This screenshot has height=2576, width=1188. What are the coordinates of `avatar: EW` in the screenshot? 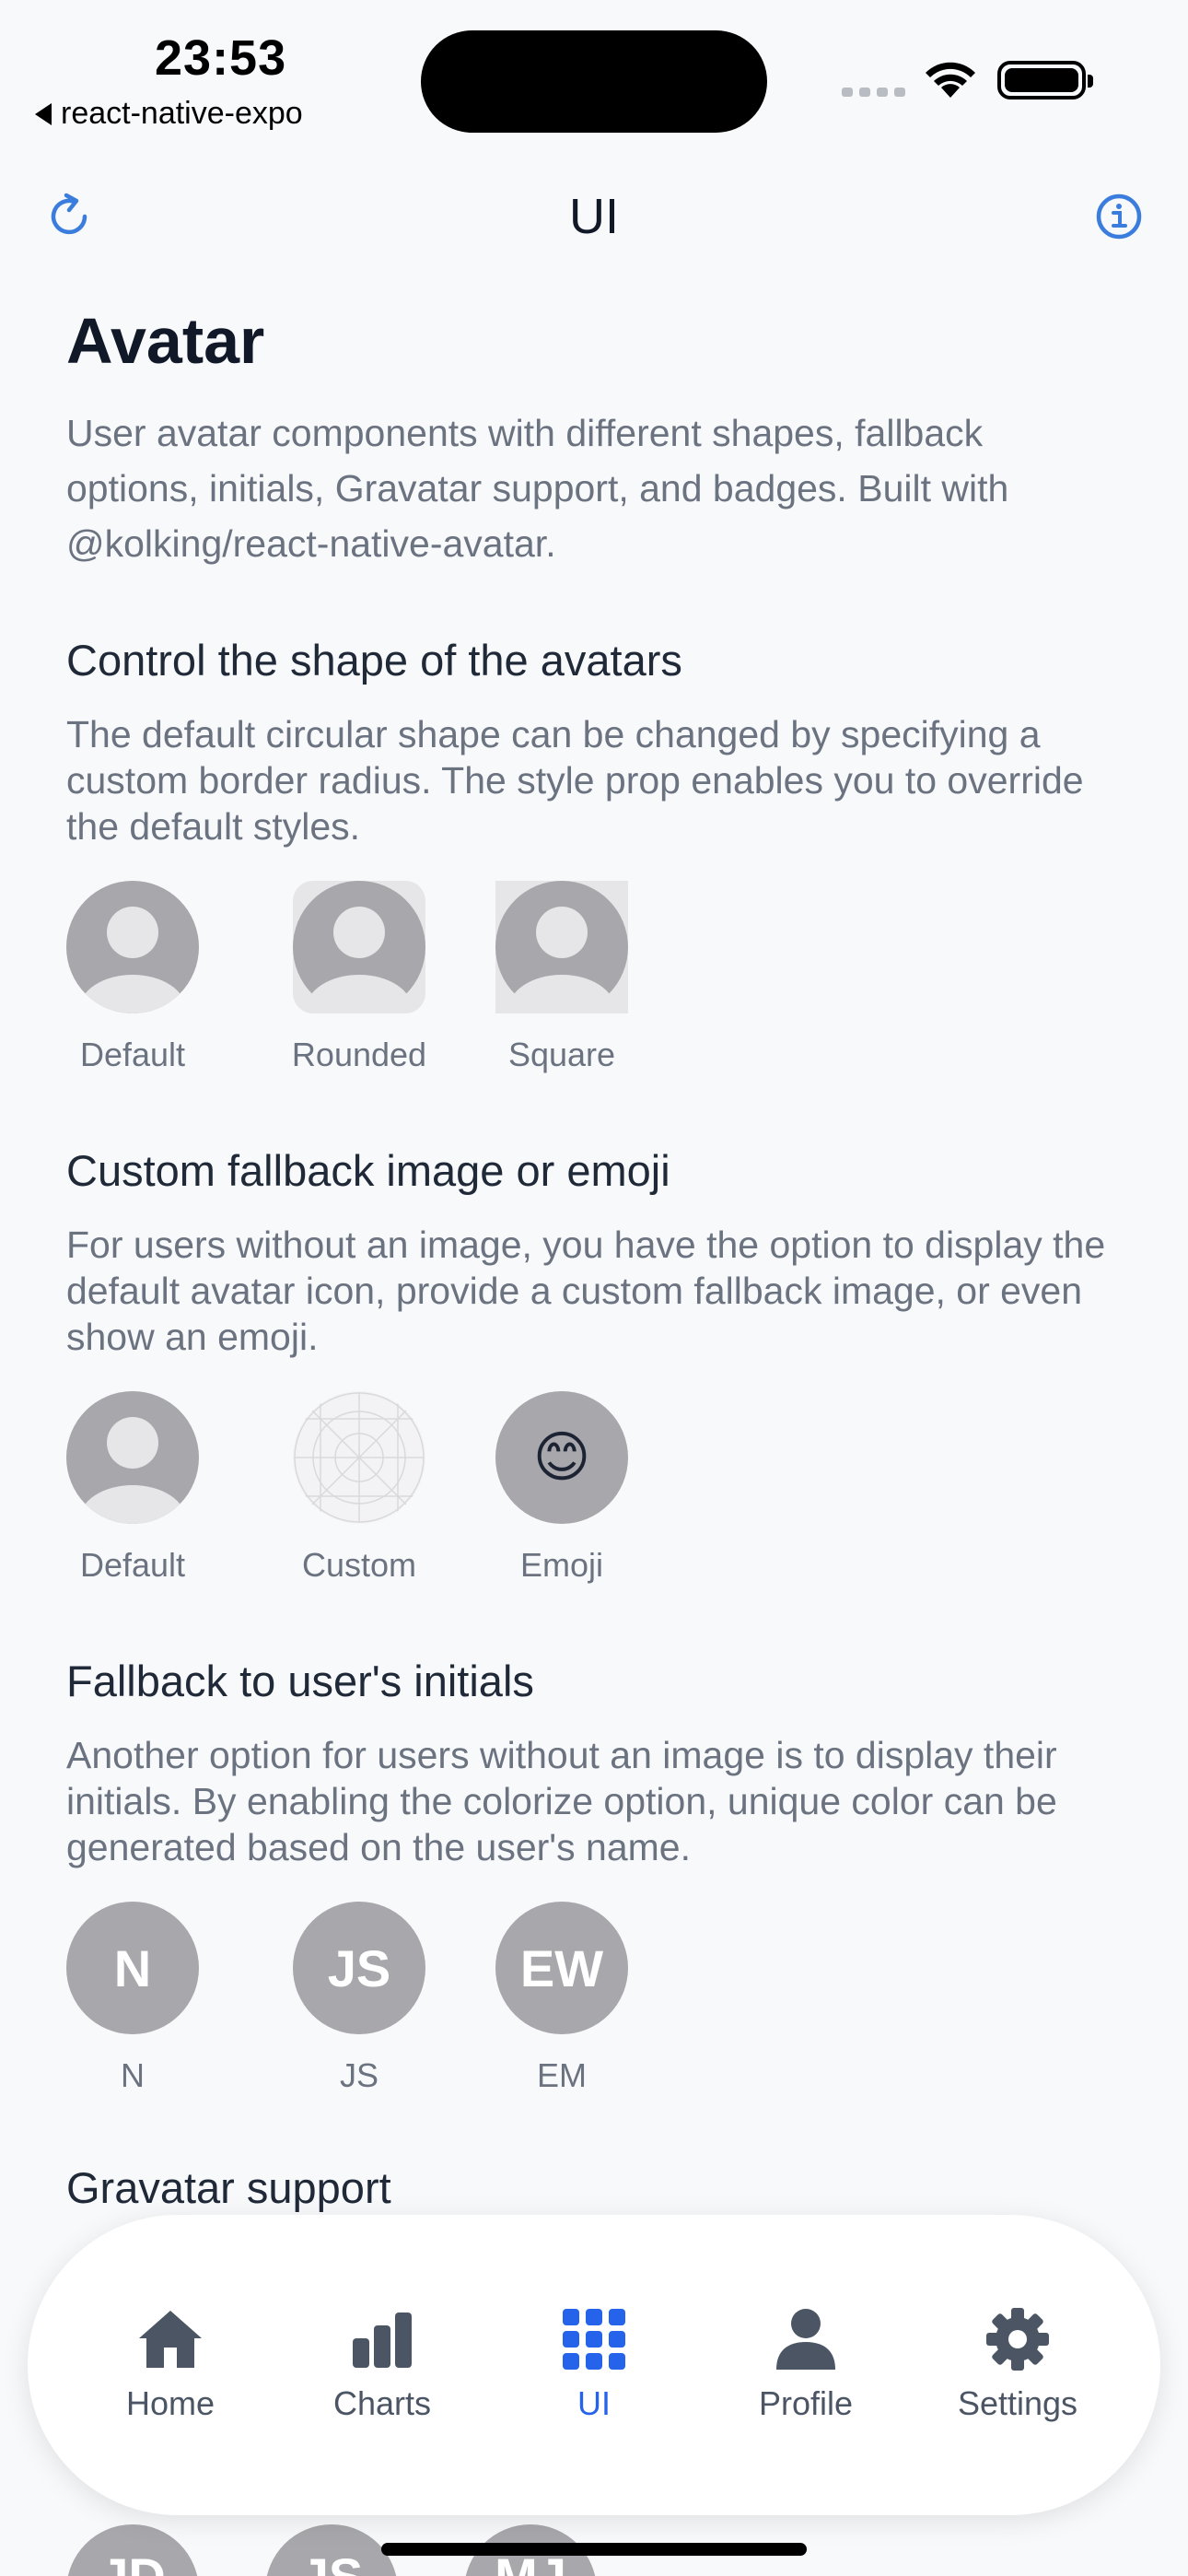 It's located at (561, 1968).